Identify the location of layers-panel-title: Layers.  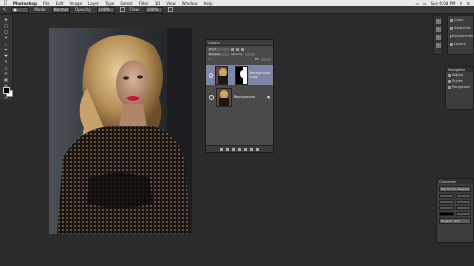
(214, 43).